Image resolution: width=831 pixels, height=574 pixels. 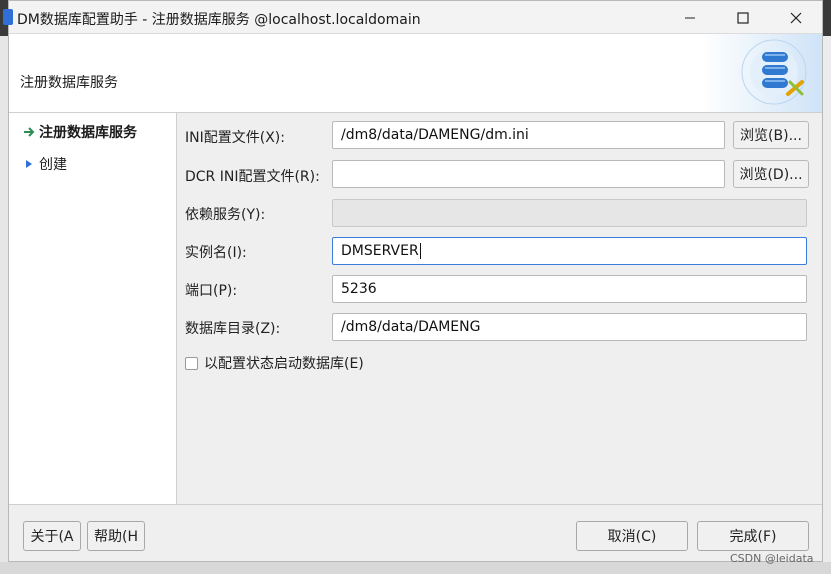 I want to click on maximize-icon, so click(x=742, y=17).